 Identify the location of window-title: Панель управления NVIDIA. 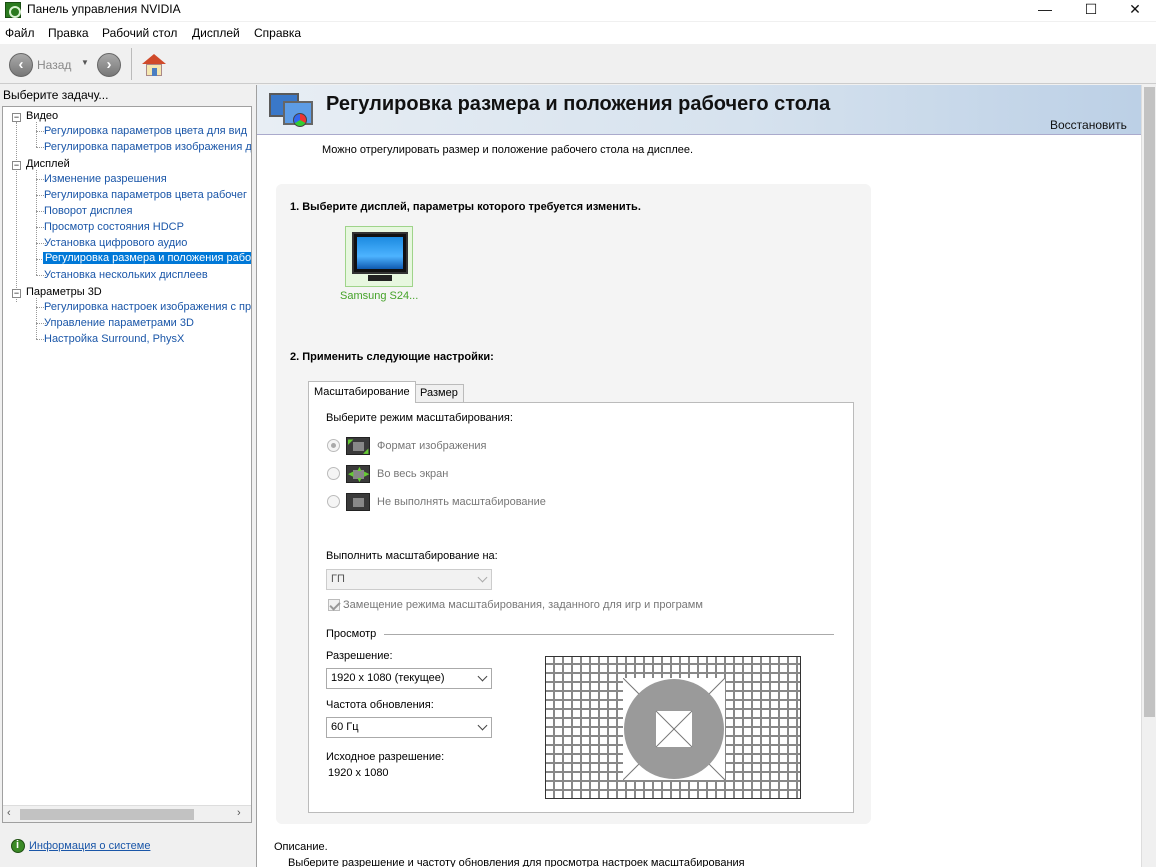
(104, 9).